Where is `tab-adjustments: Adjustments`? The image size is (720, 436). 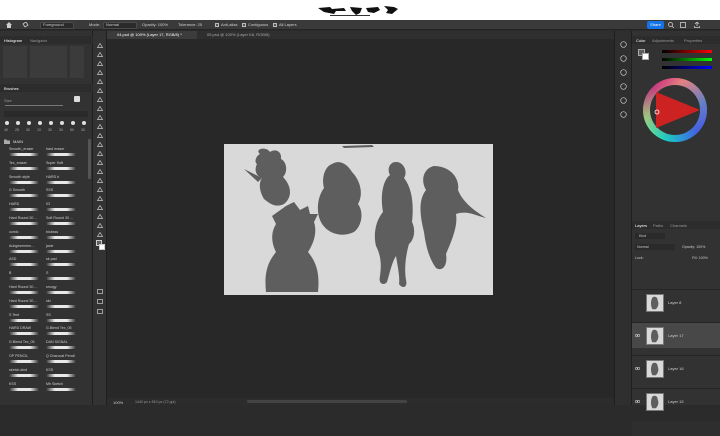
tab-adjustments: Adjustments is located at coordinates (663, 40).